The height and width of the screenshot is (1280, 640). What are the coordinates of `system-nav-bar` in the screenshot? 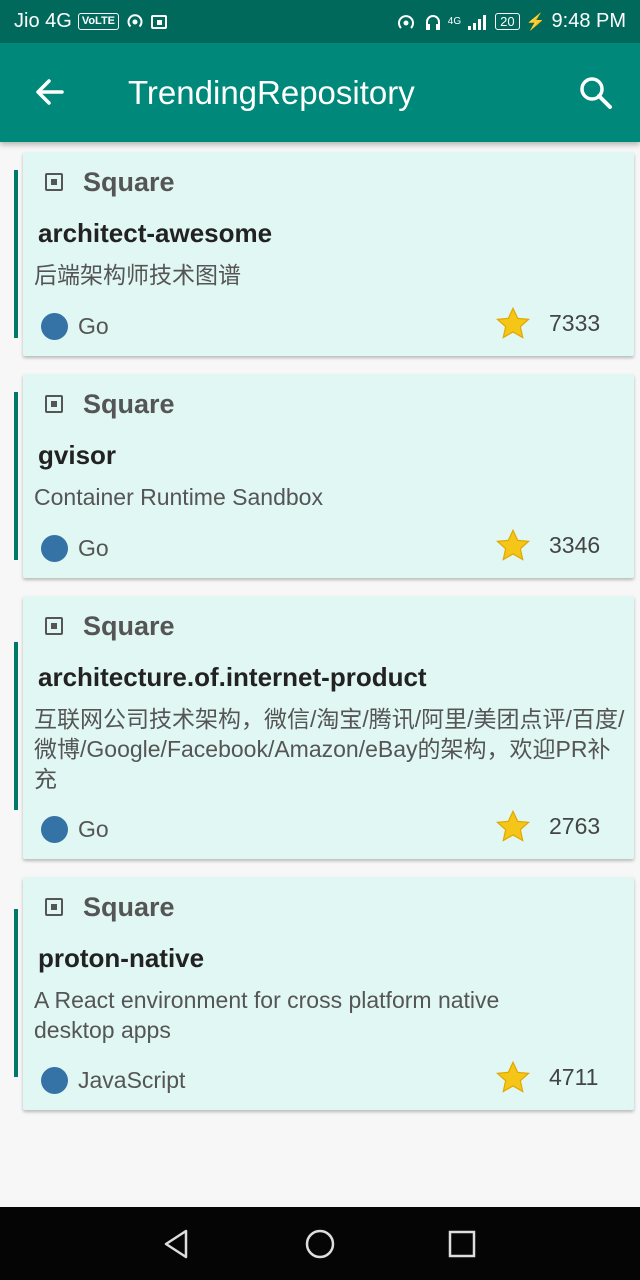 It's located at (320, 1243).